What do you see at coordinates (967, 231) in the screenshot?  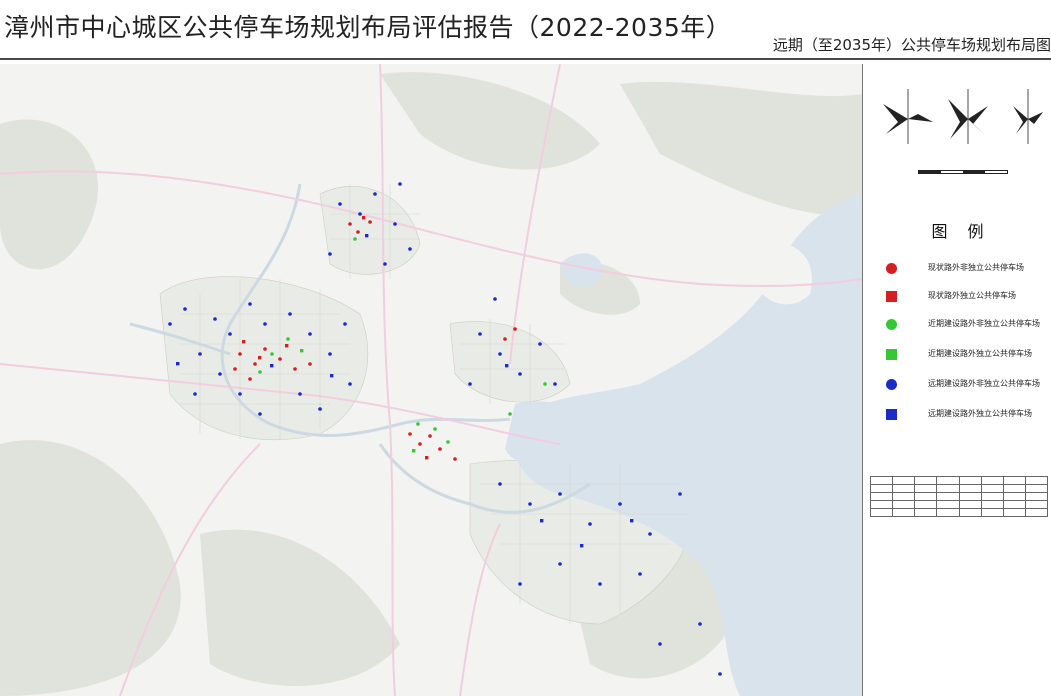 I see `legend-title: 图例` at bounding box center [967, 231].